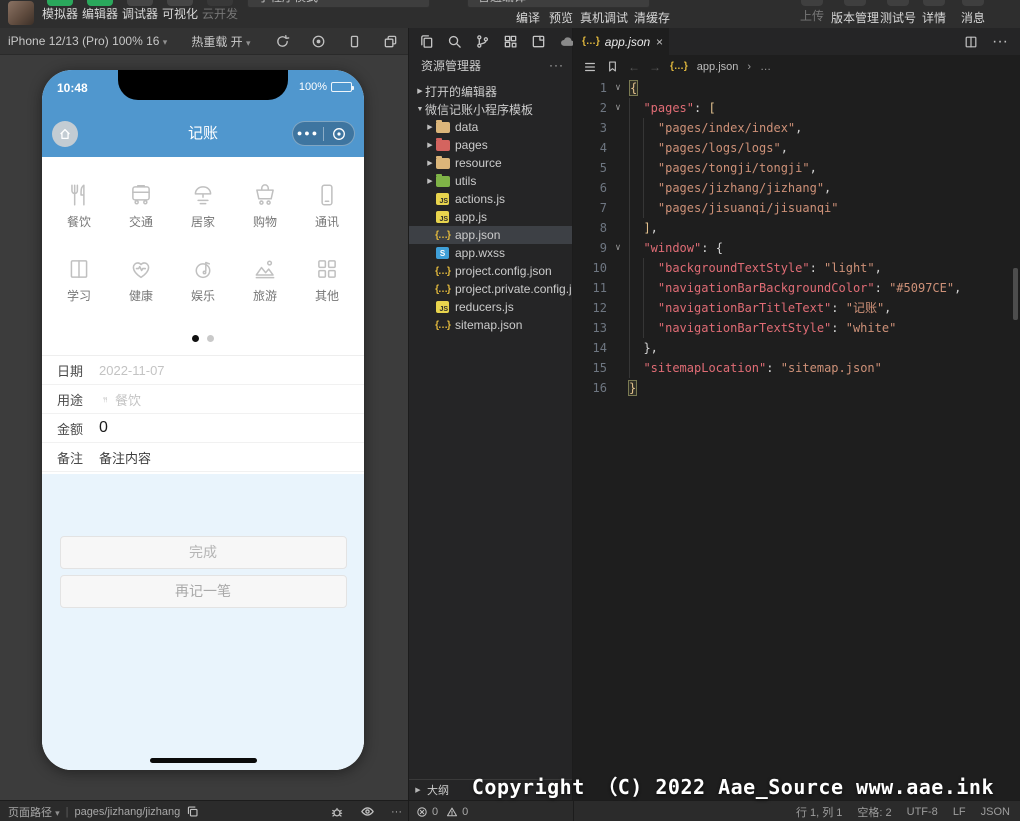  What do you see at coordinates (203, 399) in the screenshot?
I see `form-row: 用途 餐饮` at bounding box center [203, 399].